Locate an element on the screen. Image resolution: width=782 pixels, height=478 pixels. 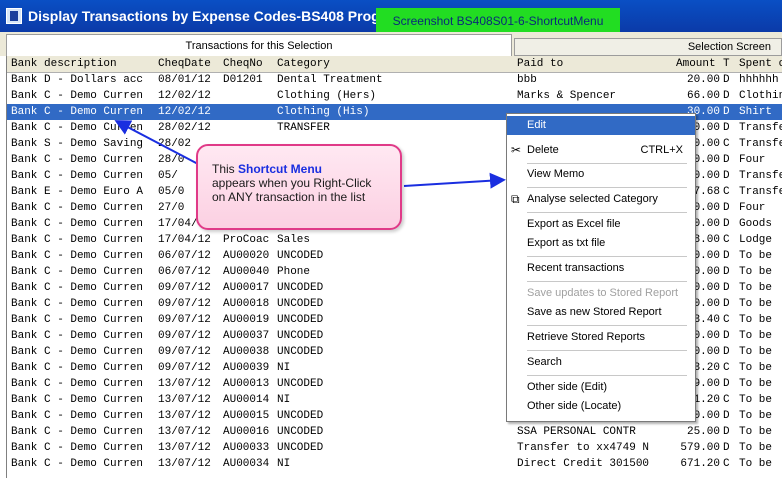
cell-cheqno: AU00020 is located at coordinates (246, 256).